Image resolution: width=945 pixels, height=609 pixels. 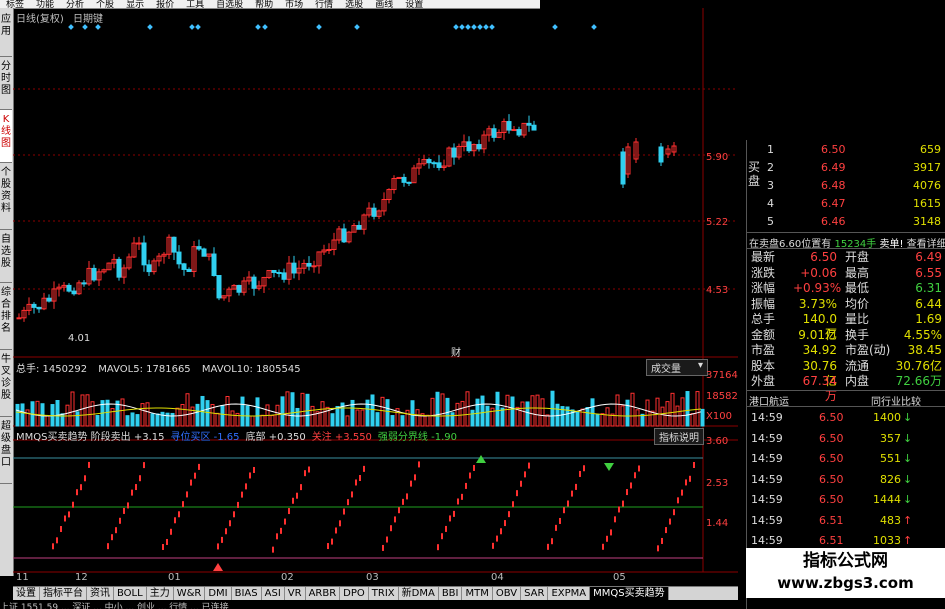 I want to click on sidebar-tab: 超级盘口, so click(x=6, y=450).